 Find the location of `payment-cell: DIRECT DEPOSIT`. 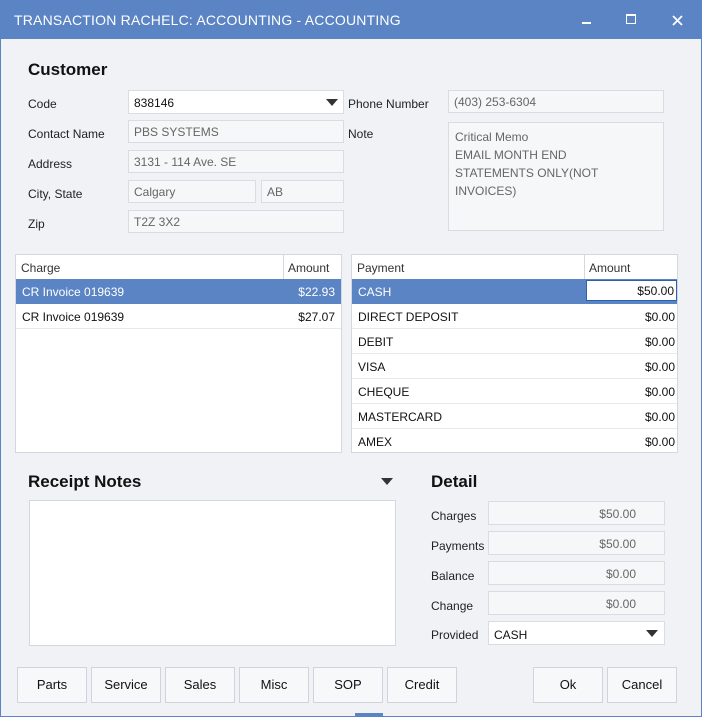

payment-cell: DIRECT DEPOSIT is located at coordinates (408, 317).